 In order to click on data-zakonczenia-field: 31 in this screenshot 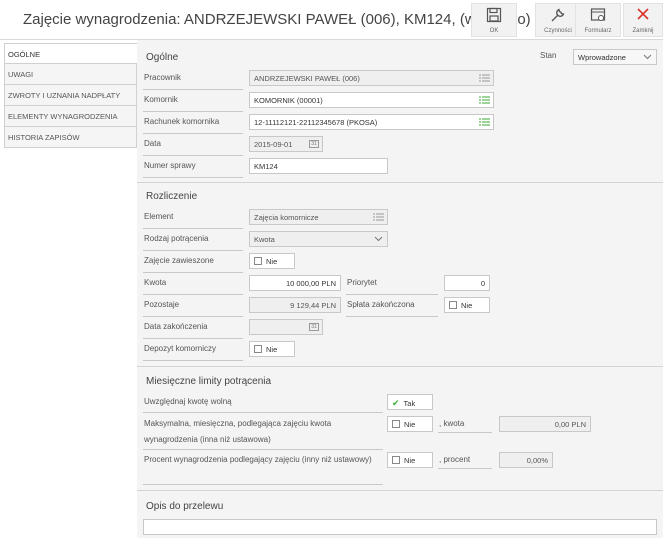, I will do `click(286, 327)`.